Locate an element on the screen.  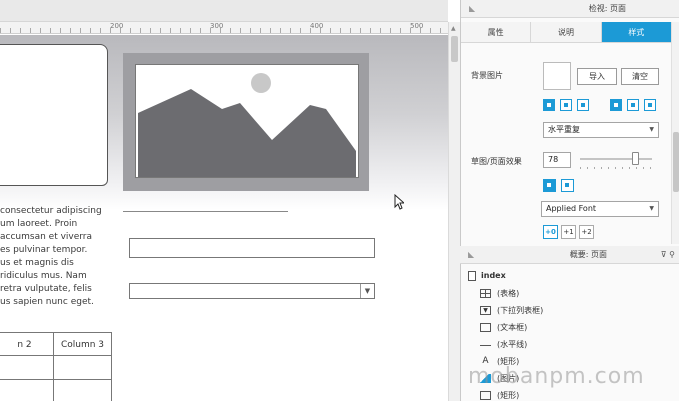
color-sketch-icon is located at coordinates (549, 185).